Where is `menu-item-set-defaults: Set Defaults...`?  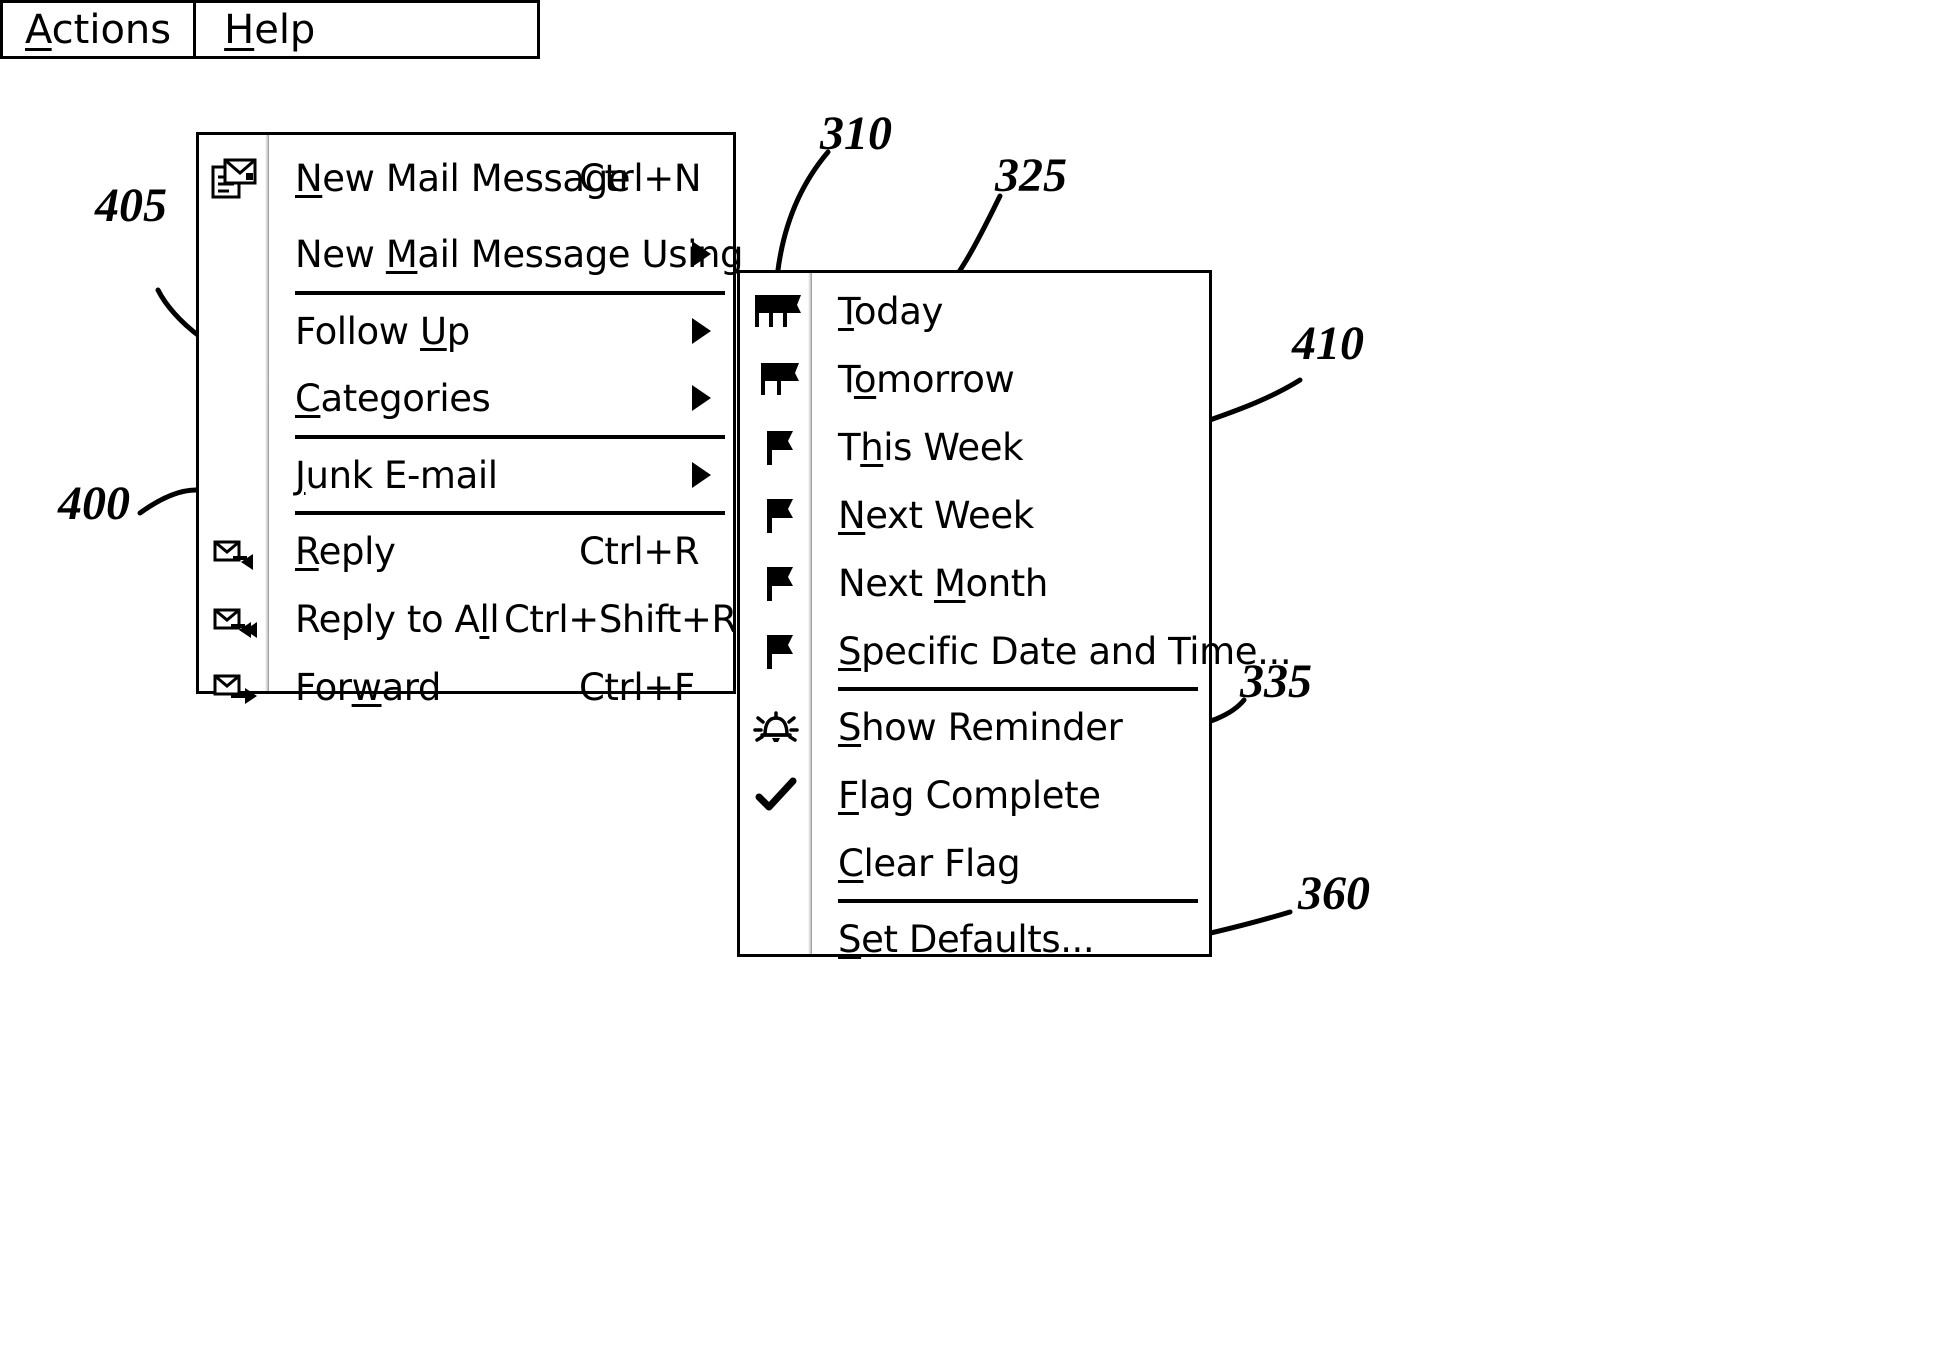 menu-item-set-defaults: Set Defaults... is located at coordinates (974, 939).